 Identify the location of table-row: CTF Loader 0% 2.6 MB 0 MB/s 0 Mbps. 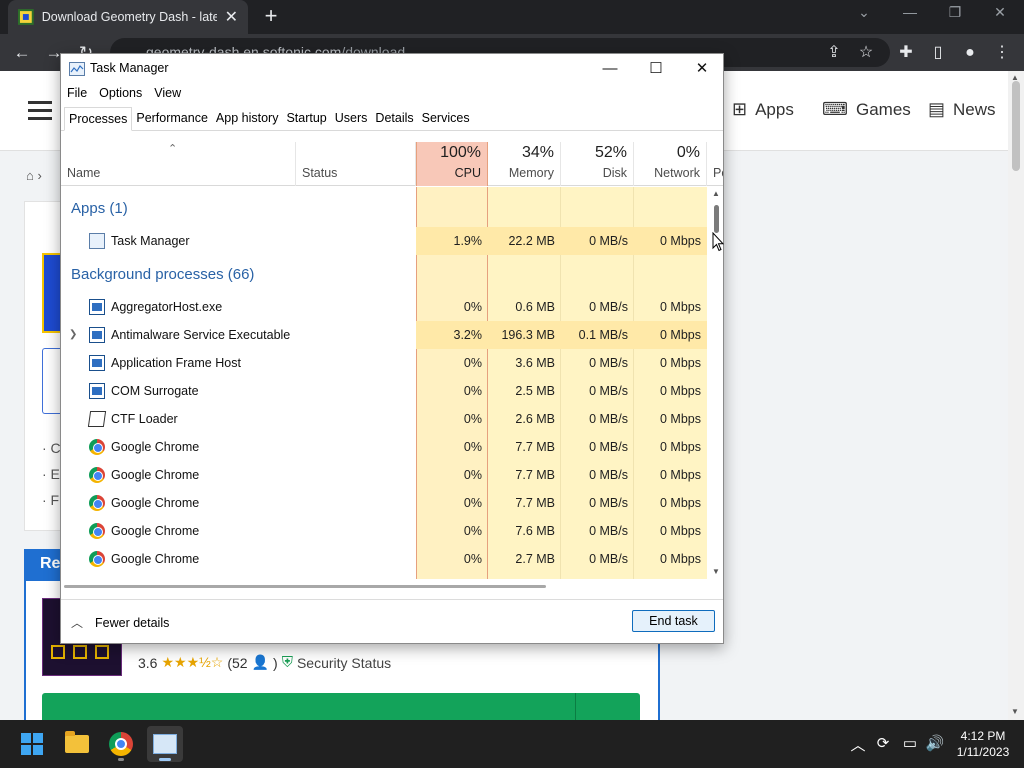
(386, 419).